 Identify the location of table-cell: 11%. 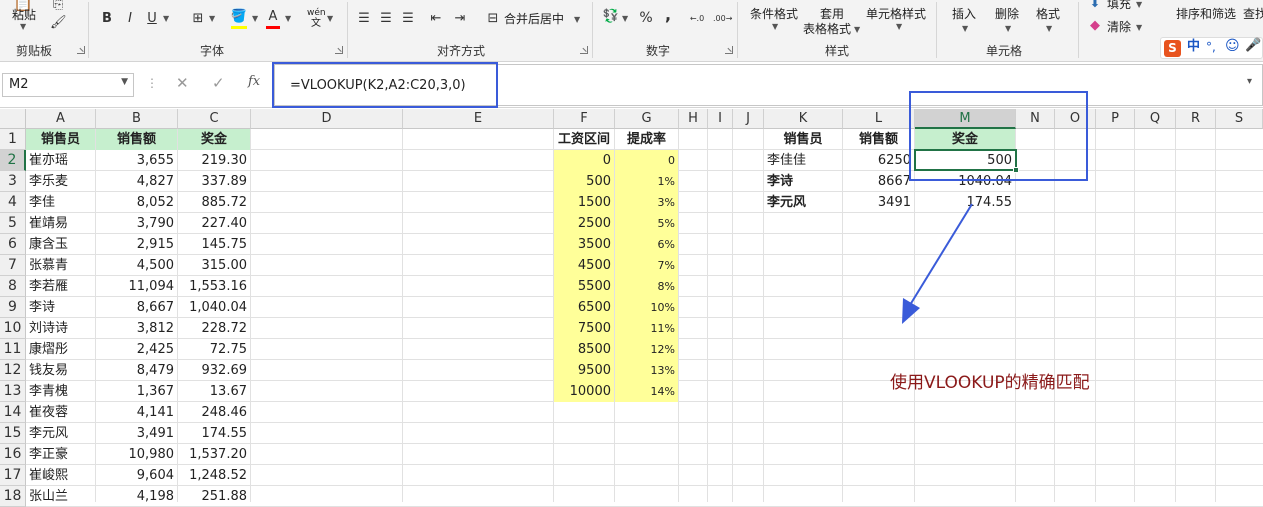
(646, 328).